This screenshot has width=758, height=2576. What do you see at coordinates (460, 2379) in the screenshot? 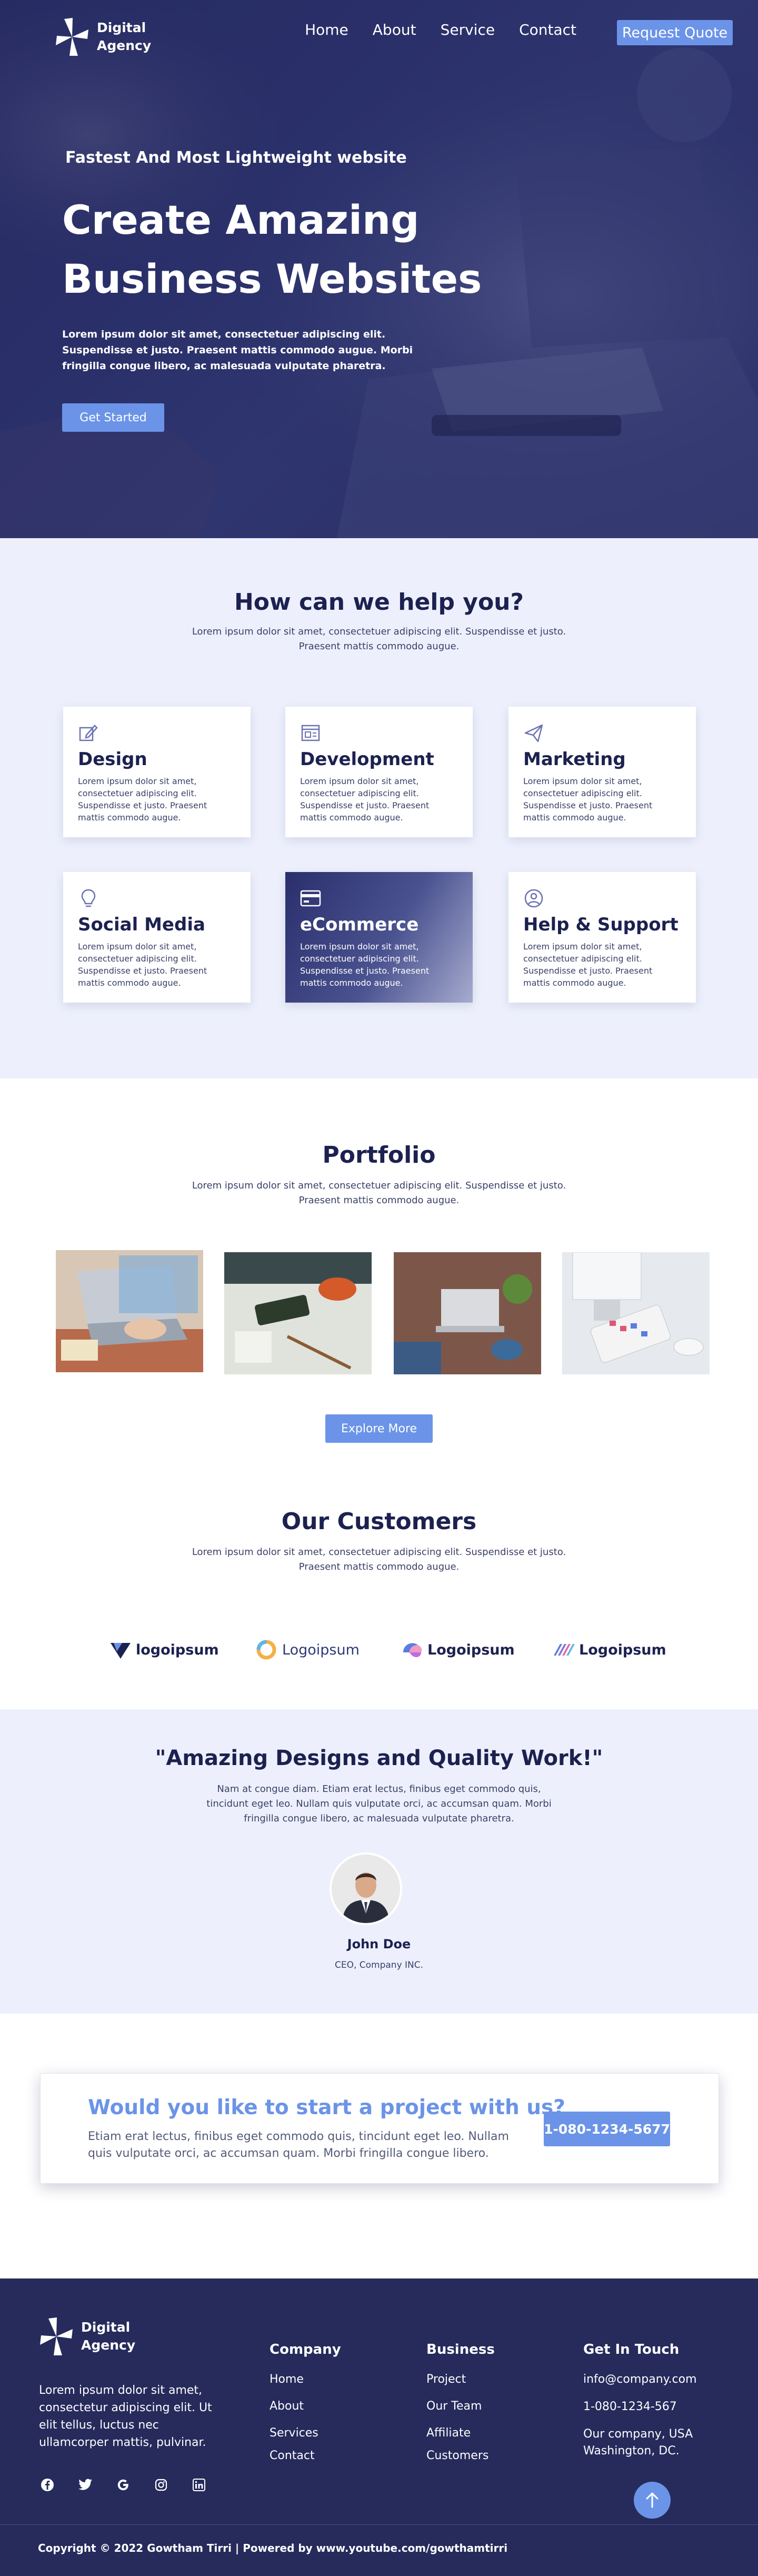
I see `footer-link-project: Project` at bounding box center [460, 2379].